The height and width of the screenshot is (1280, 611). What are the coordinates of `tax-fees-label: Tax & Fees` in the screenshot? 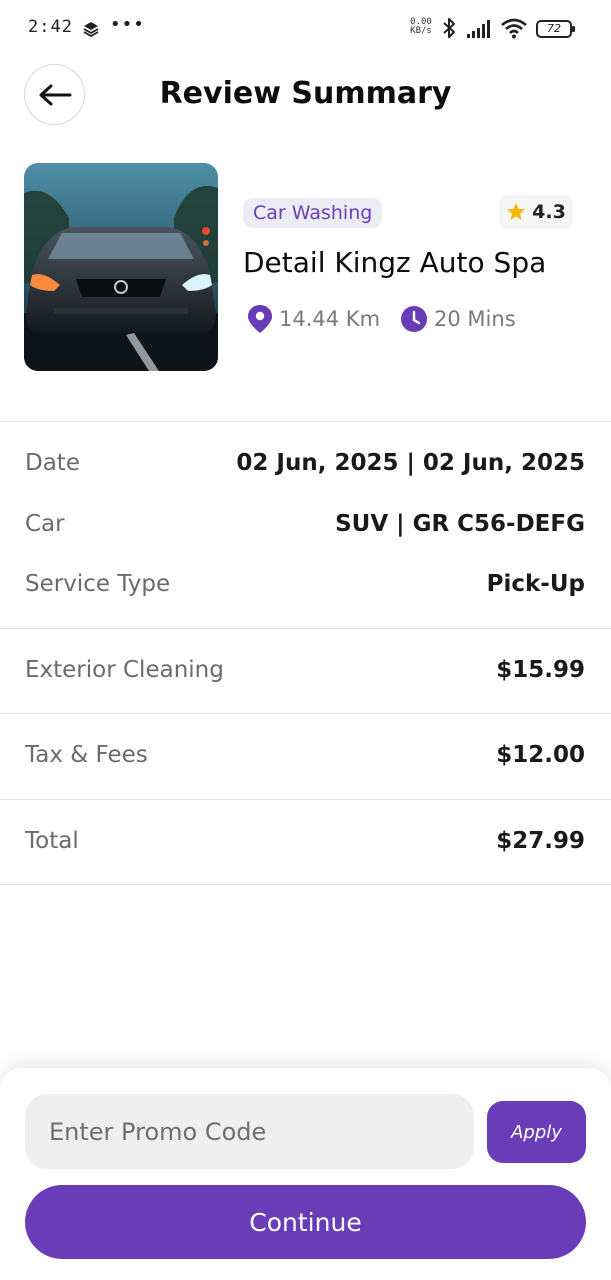 It's located at (86, 755).